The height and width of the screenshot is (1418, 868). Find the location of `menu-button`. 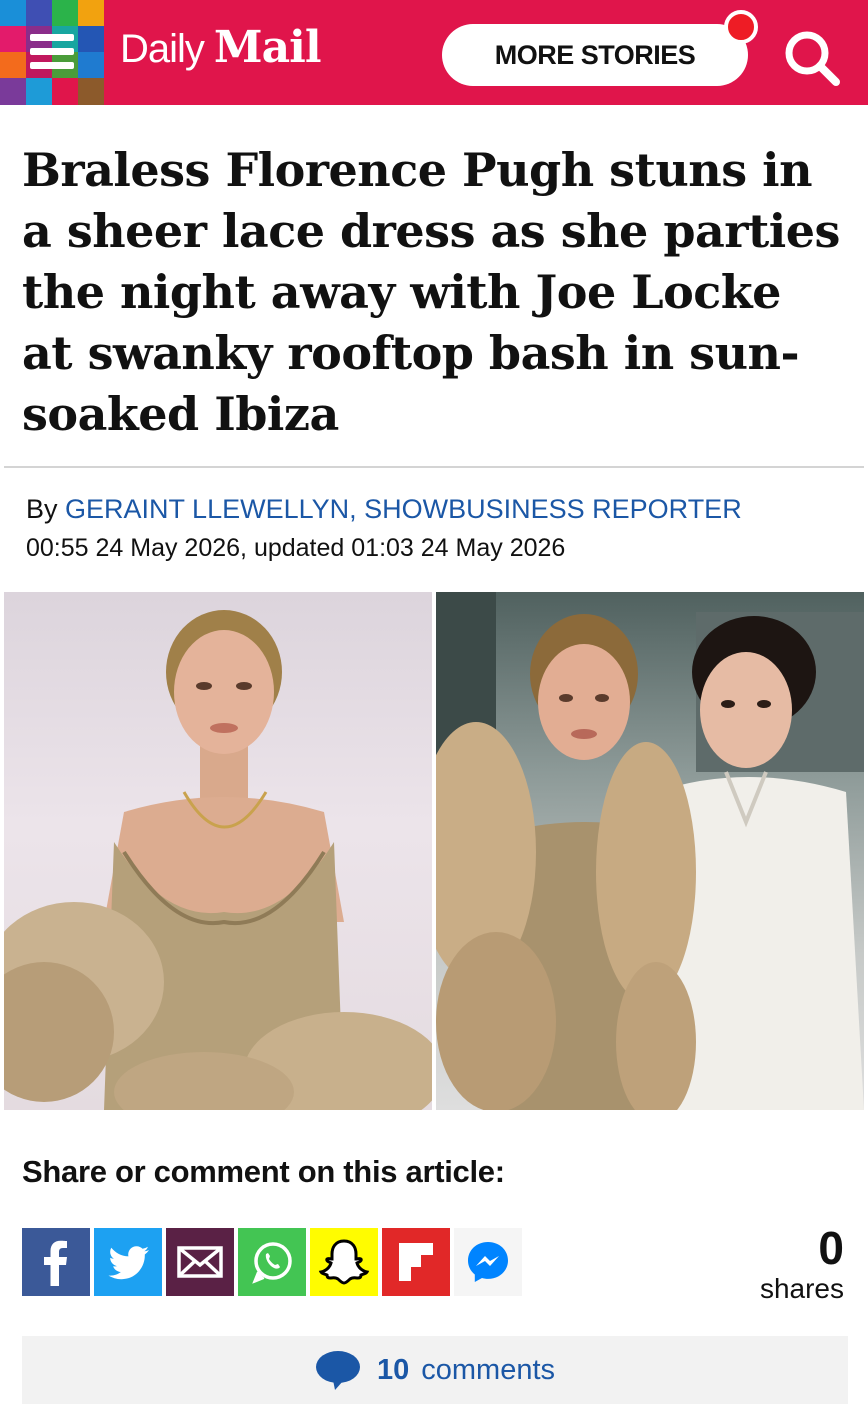

menu-button is located at coordinates (52, 52).